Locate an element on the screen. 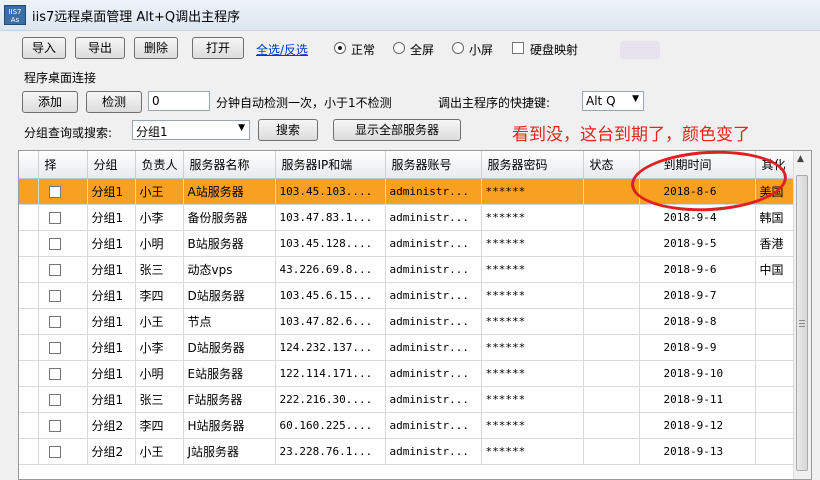 This screenshot has height=480, width=820. title-bar: IIS7 As iis7远程桌面管理 Alt+Q调出主程序 is located at coordinates (410, 15).